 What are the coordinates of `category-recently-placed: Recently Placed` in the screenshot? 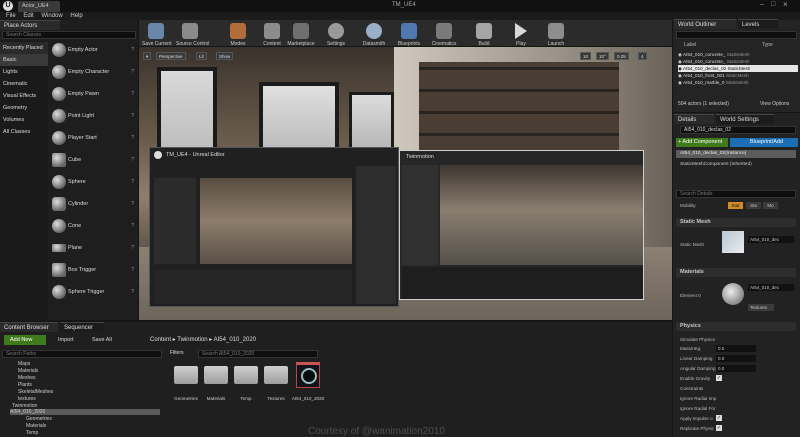 It's located at (24, 48).